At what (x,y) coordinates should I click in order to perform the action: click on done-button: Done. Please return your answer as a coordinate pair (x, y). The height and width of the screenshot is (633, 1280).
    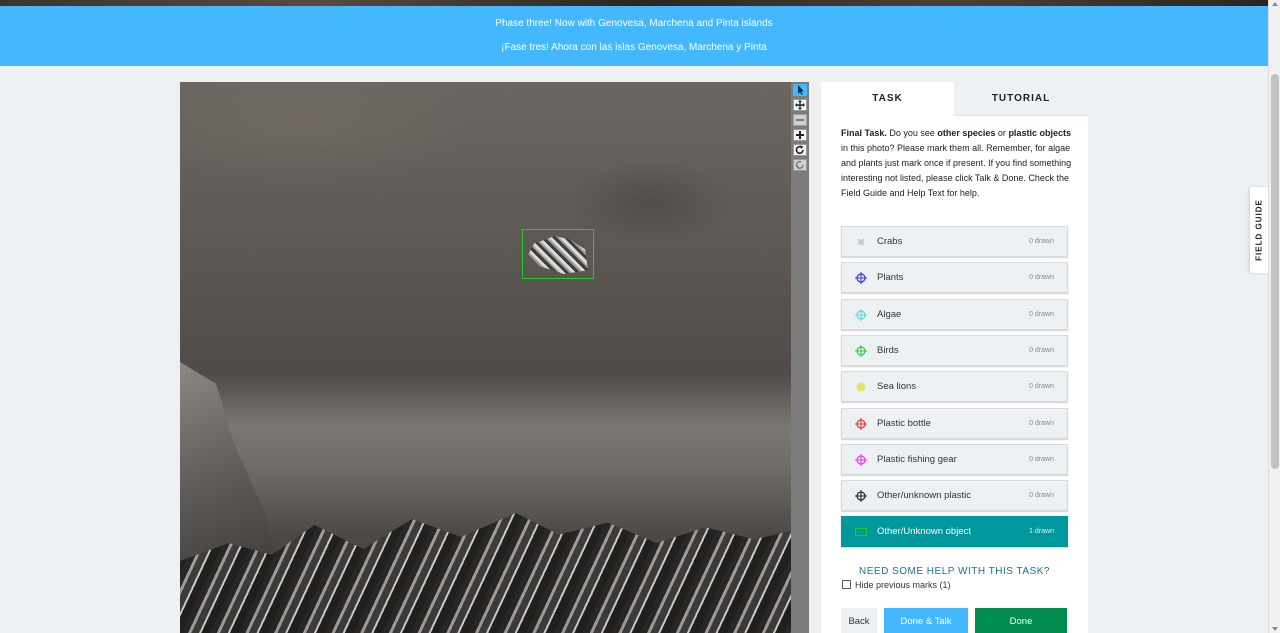
    Looking at the image, I should click on (1021, 620).